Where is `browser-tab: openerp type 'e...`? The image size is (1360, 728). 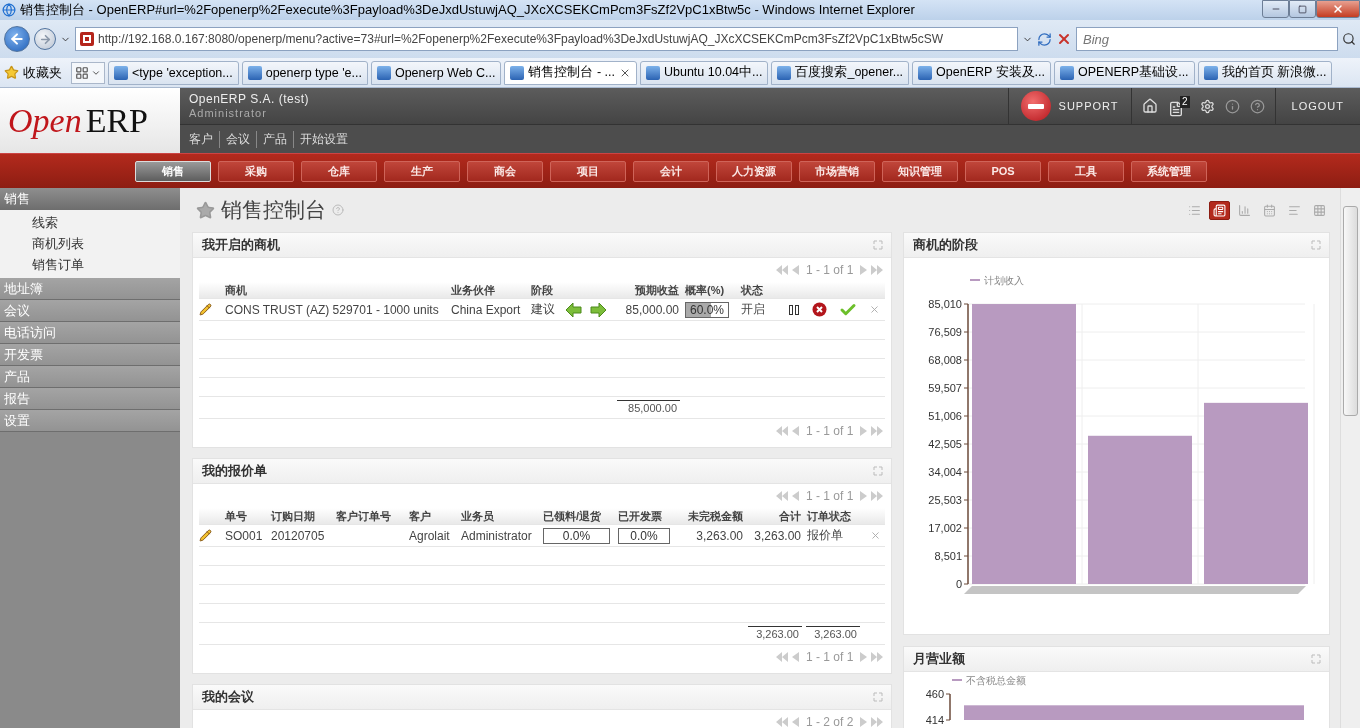
browser-tab: openerp type 'e... is located at coordinates (304, 72).